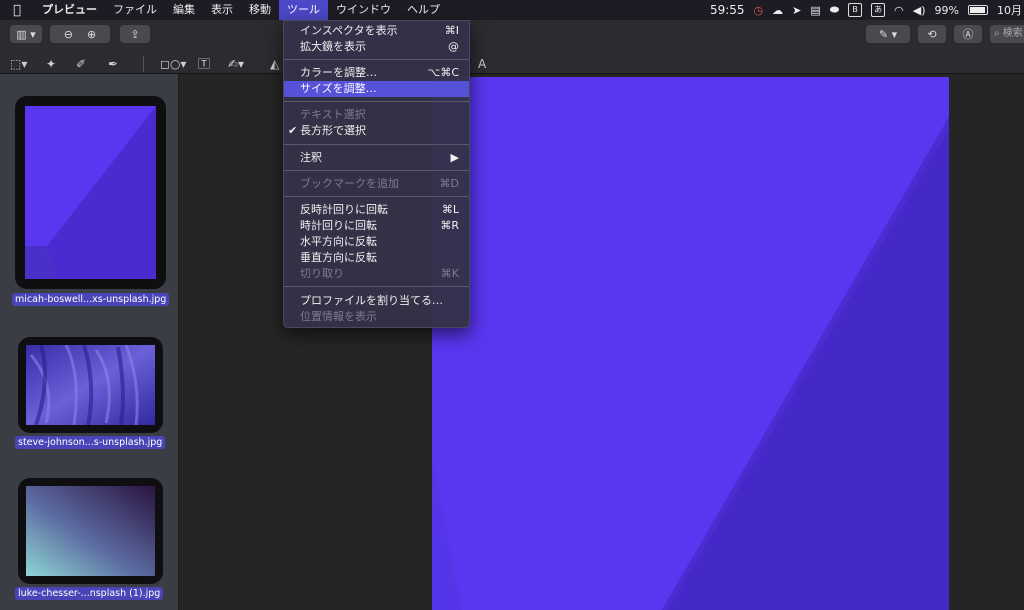  Describe the element at coordinates (349, 183) in the screenshot. I see `menu-item-label: ブックマークを追加` at that location.